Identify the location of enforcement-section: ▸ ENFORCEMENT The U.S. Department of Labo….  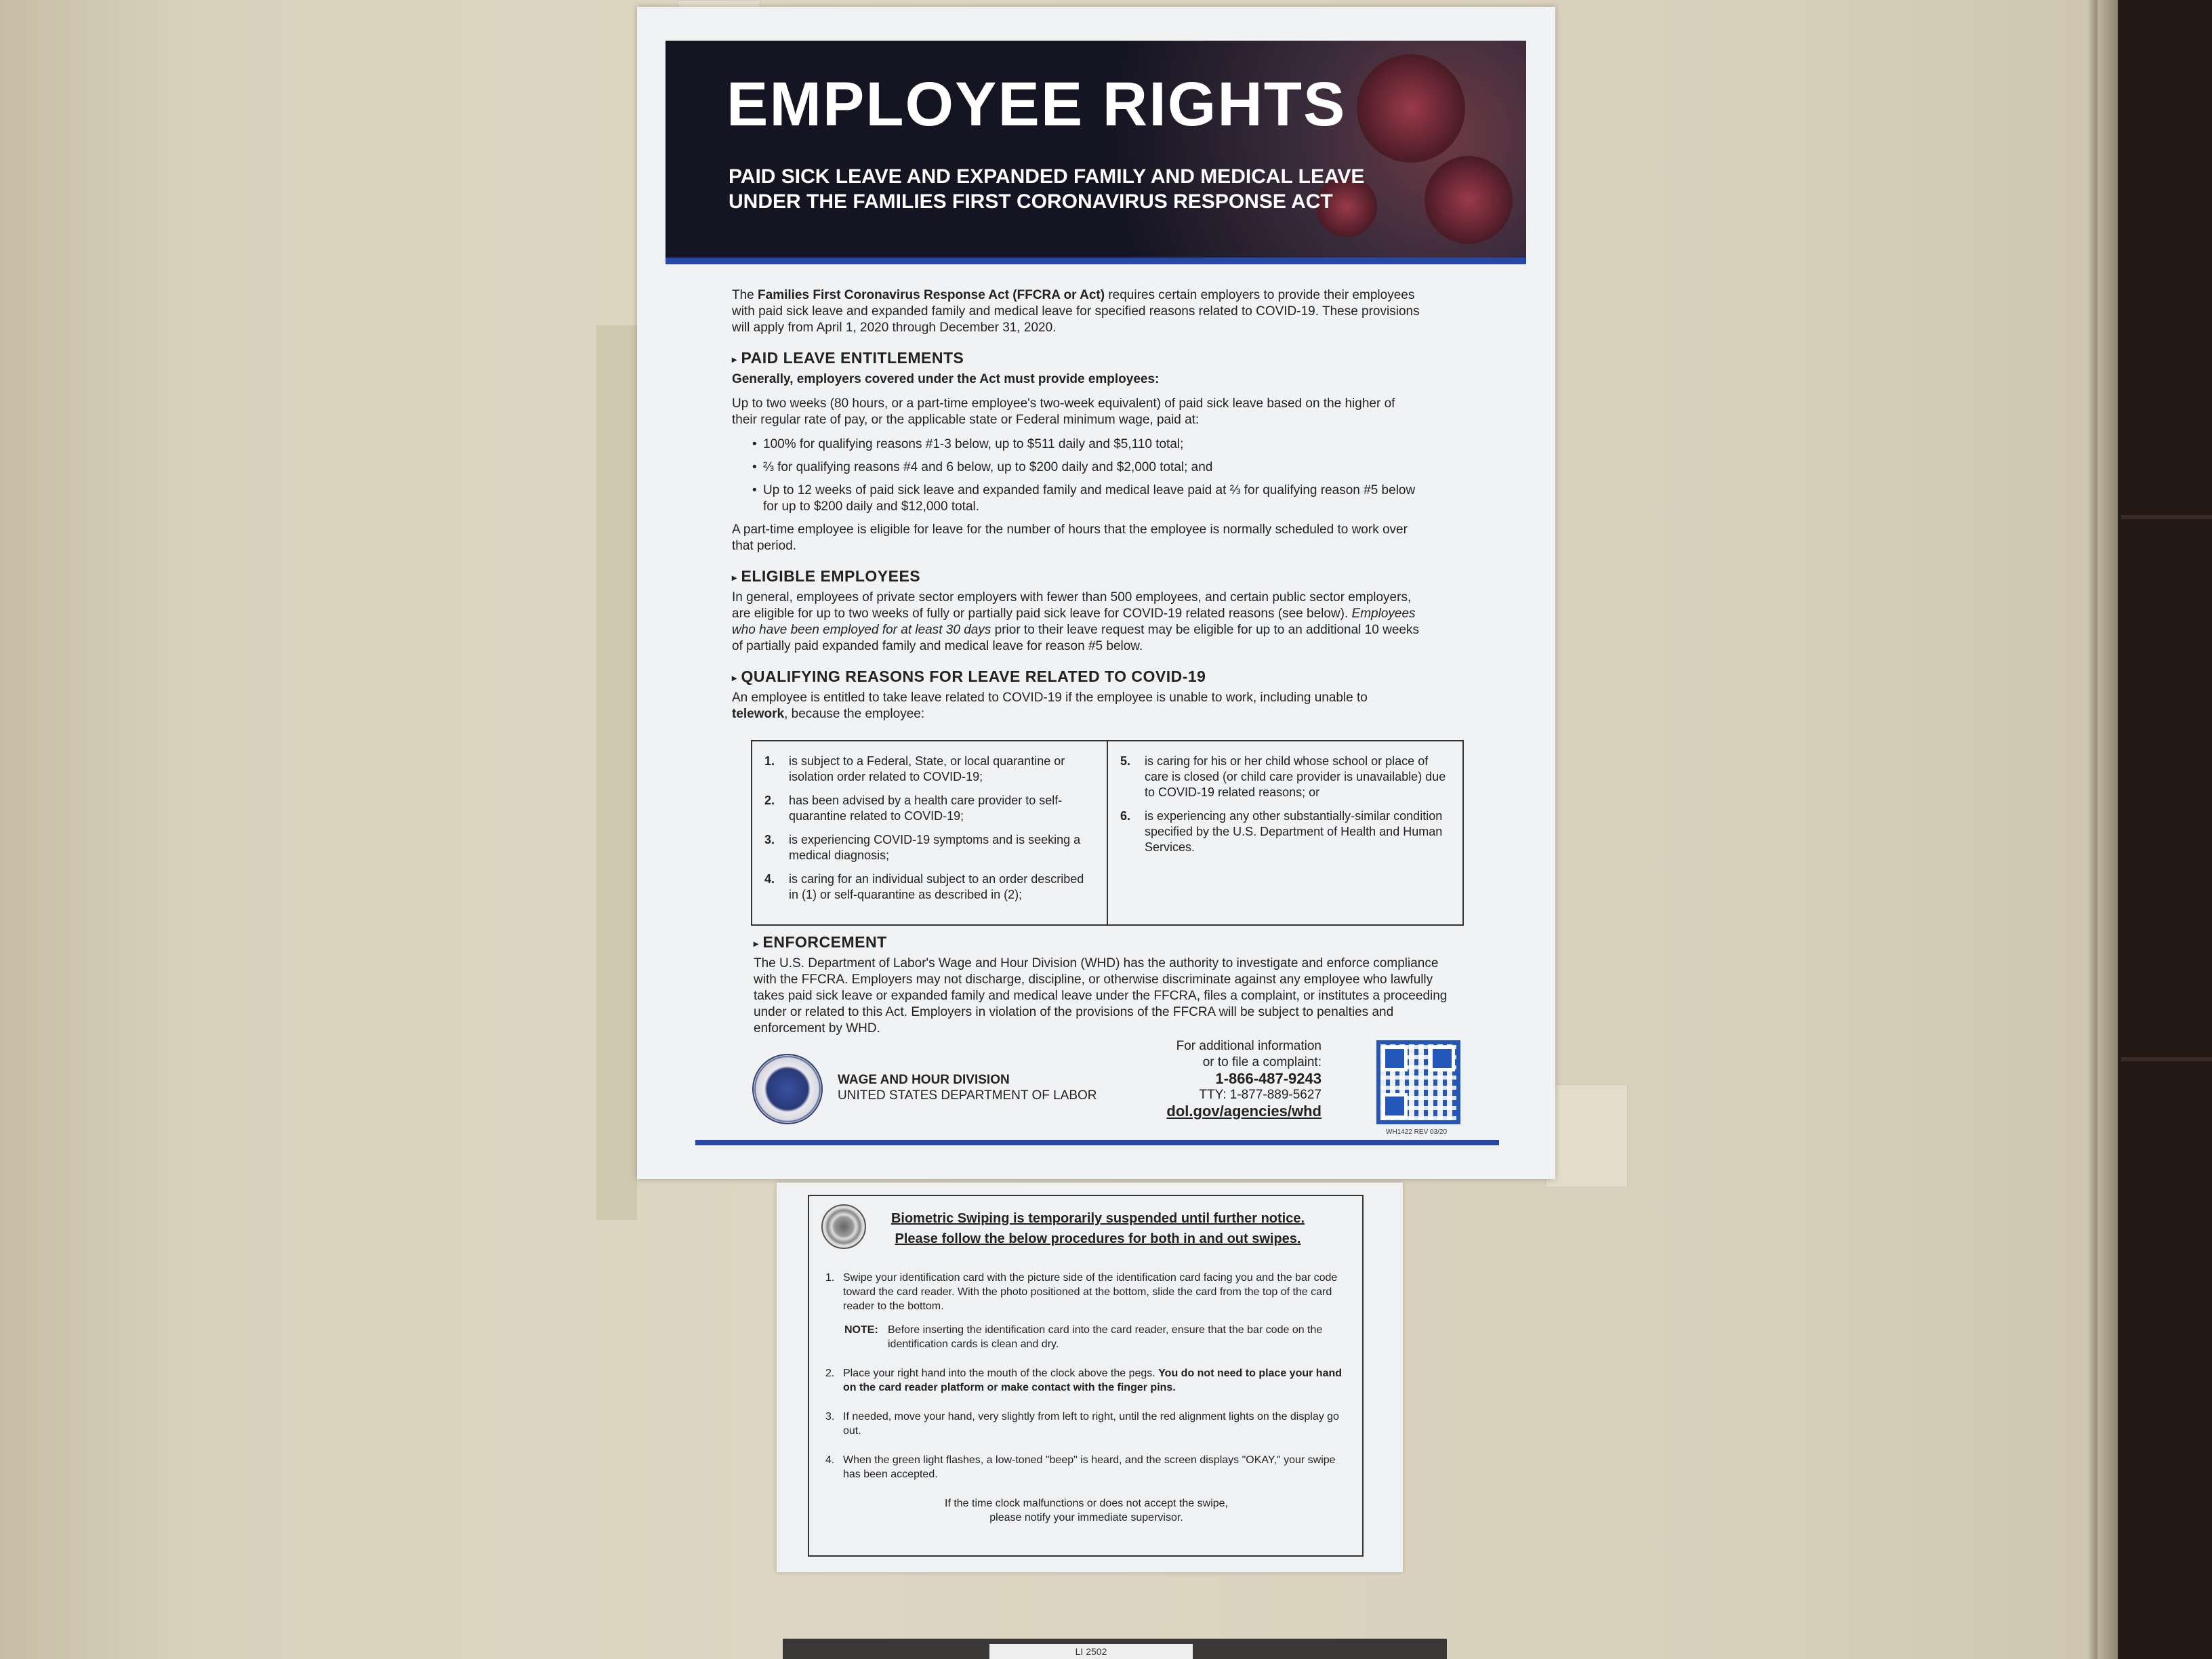
(1106, 990).